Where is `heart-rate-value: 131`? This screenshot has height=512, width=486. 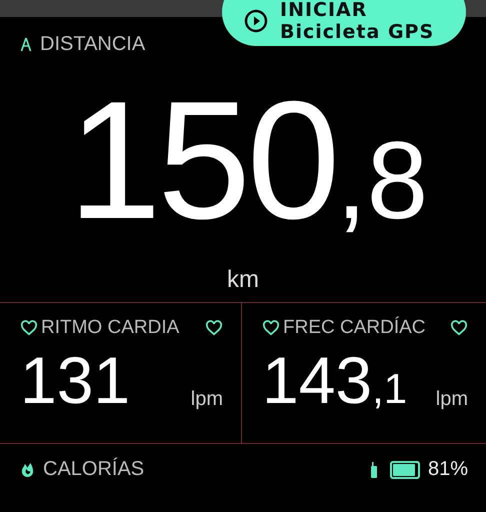 heart-rate-value: 131 is located at coordinates (75, 380).